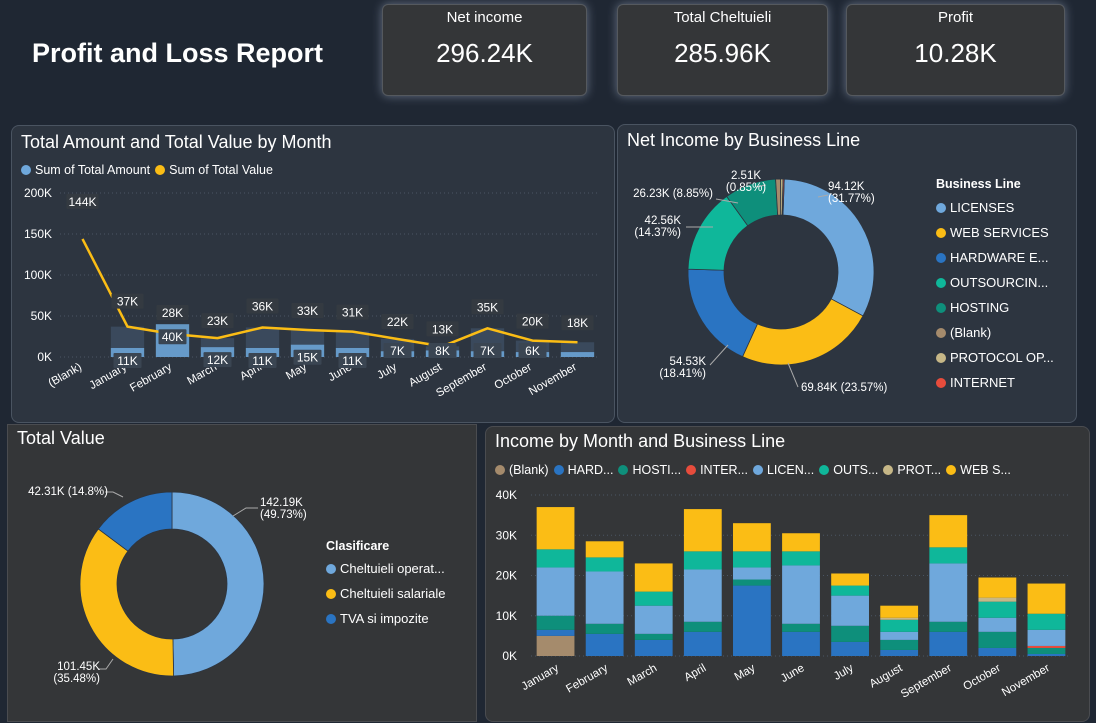  Describe the element at coordinates (722, 53) in the screenshot. I see `kpi-value: 285.96K` at that location.